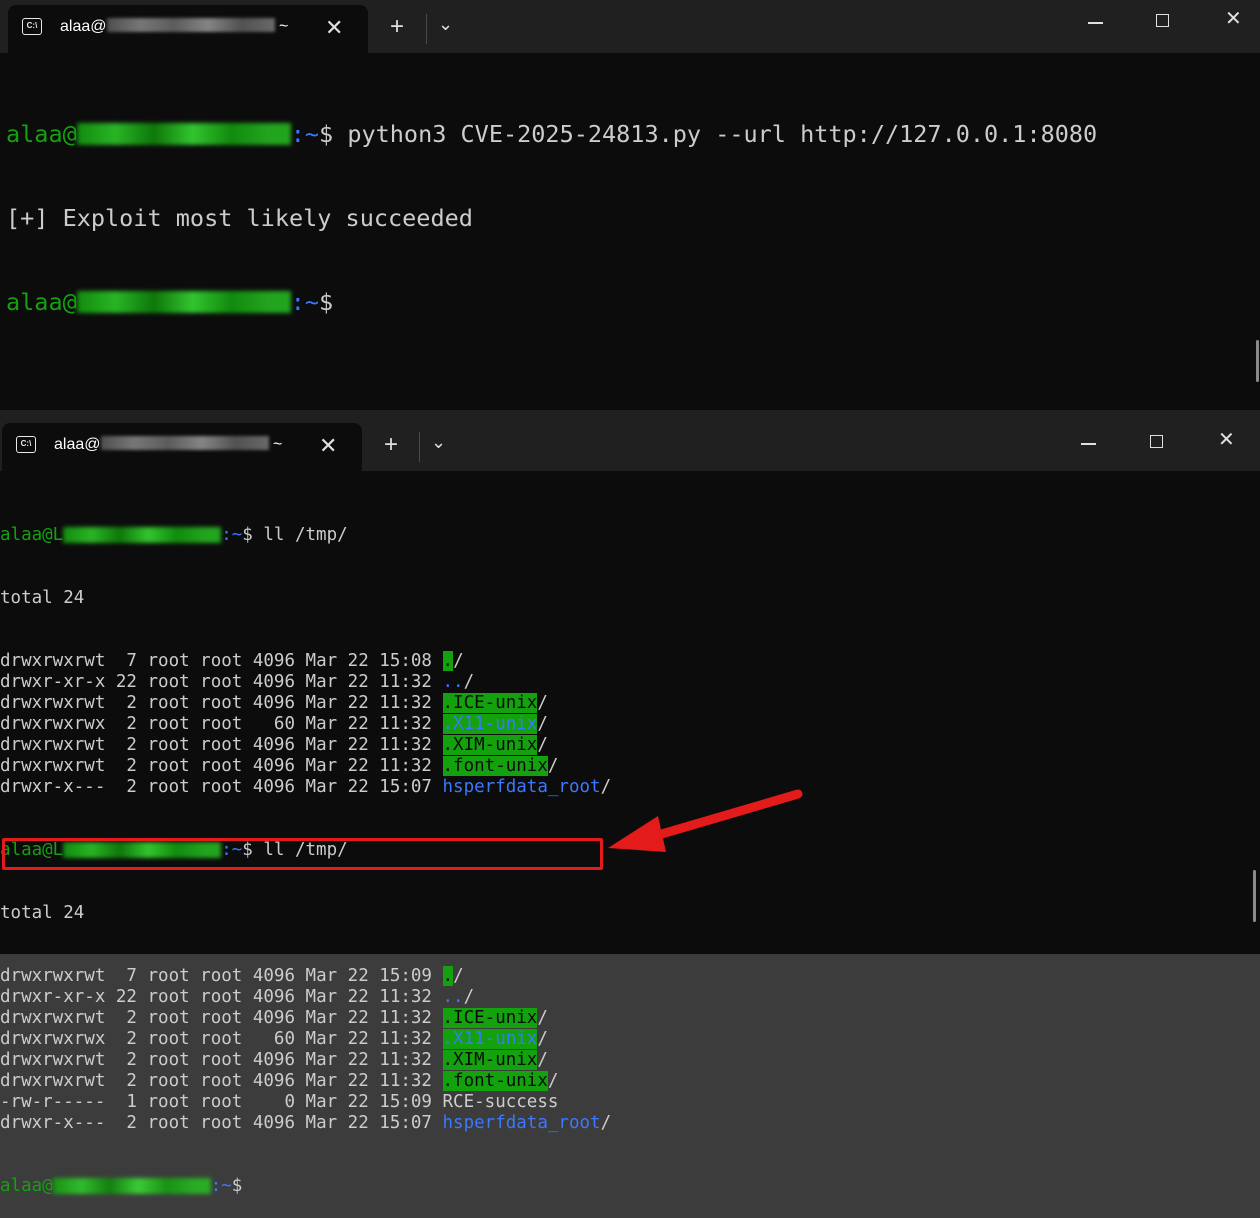  What do you see at coordinates (302, 854) in the screenshot?
I see `annotation-highlight-box` at bounding box center [302, 854].